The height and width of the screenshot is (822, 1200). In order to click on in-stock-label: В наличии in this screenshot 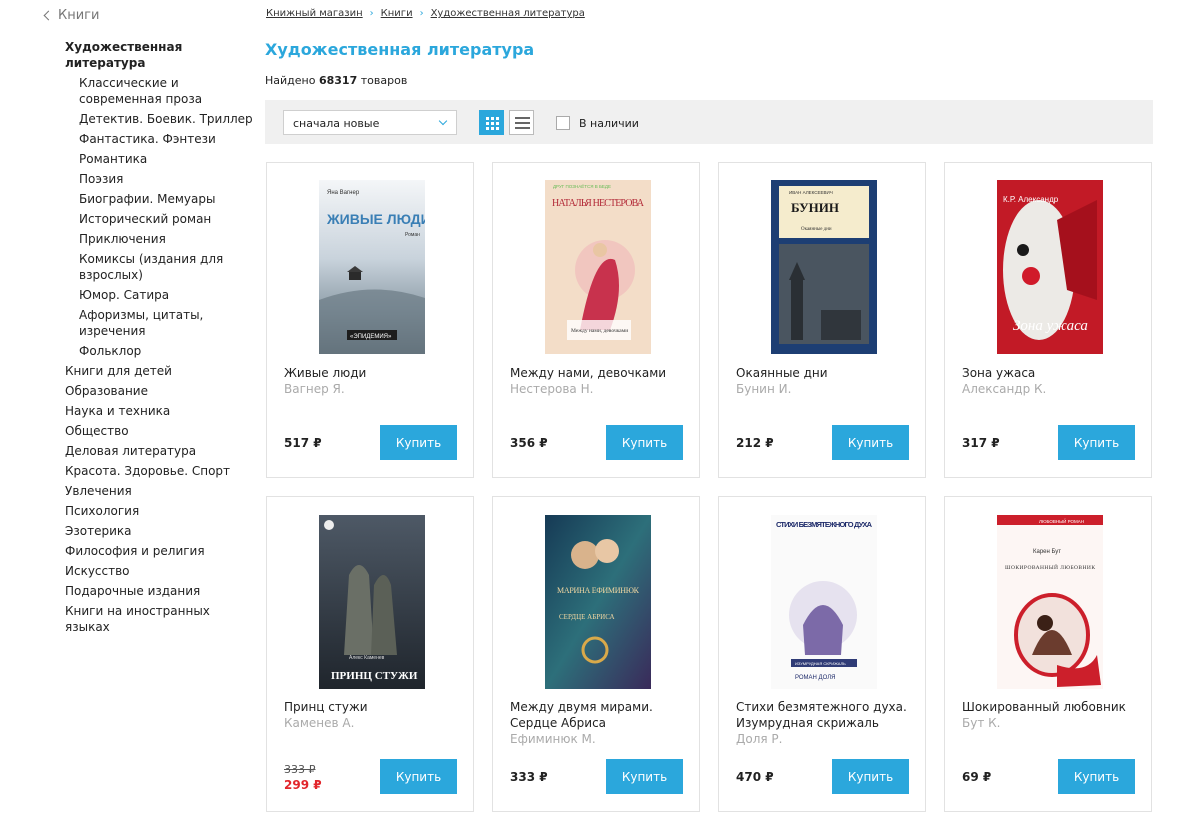, I will do `click(609, 123)`.